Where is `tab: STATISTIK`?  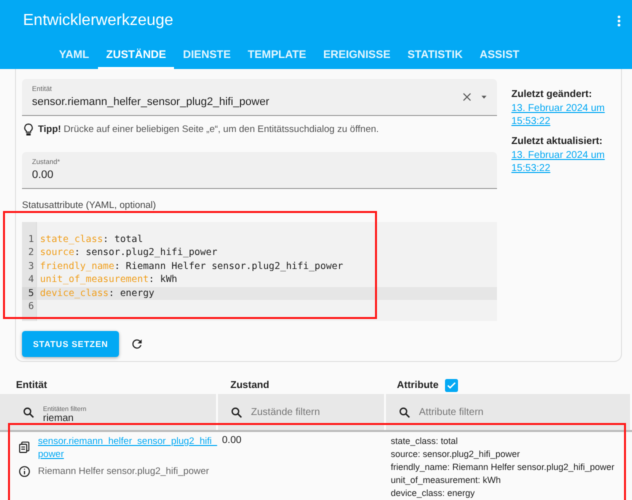 tab: STATISTIK is located at coordinates (435, 54).